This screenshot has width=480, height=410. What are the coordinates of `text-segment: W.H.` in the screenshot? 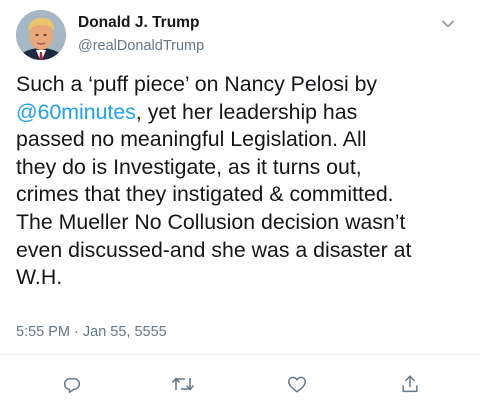 It's located at (39, 277).